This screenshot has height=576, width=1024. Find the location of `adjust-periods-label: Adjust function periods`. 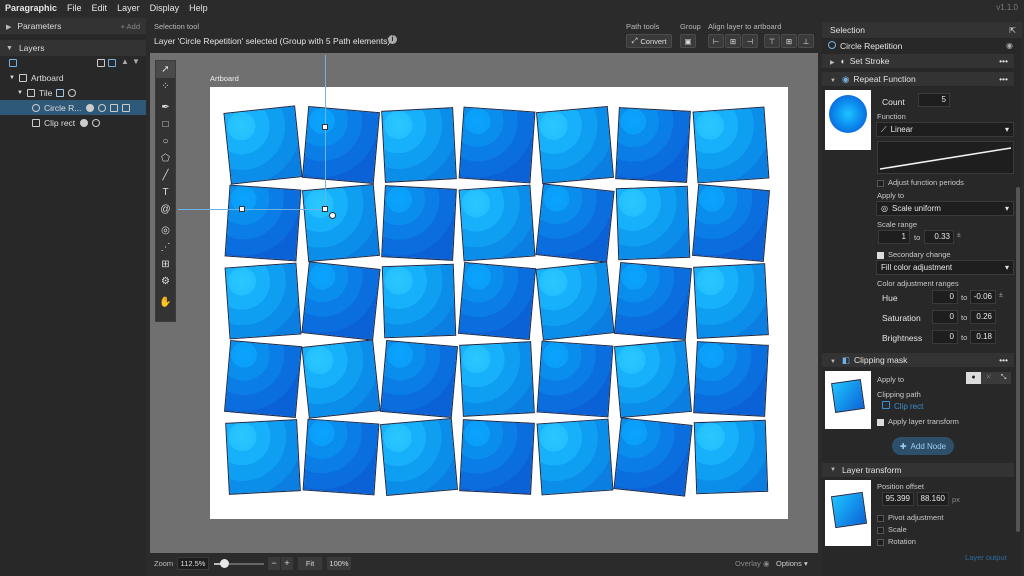

adjust-periods-label: Adjust function periods is located at coordinates (920, 182).